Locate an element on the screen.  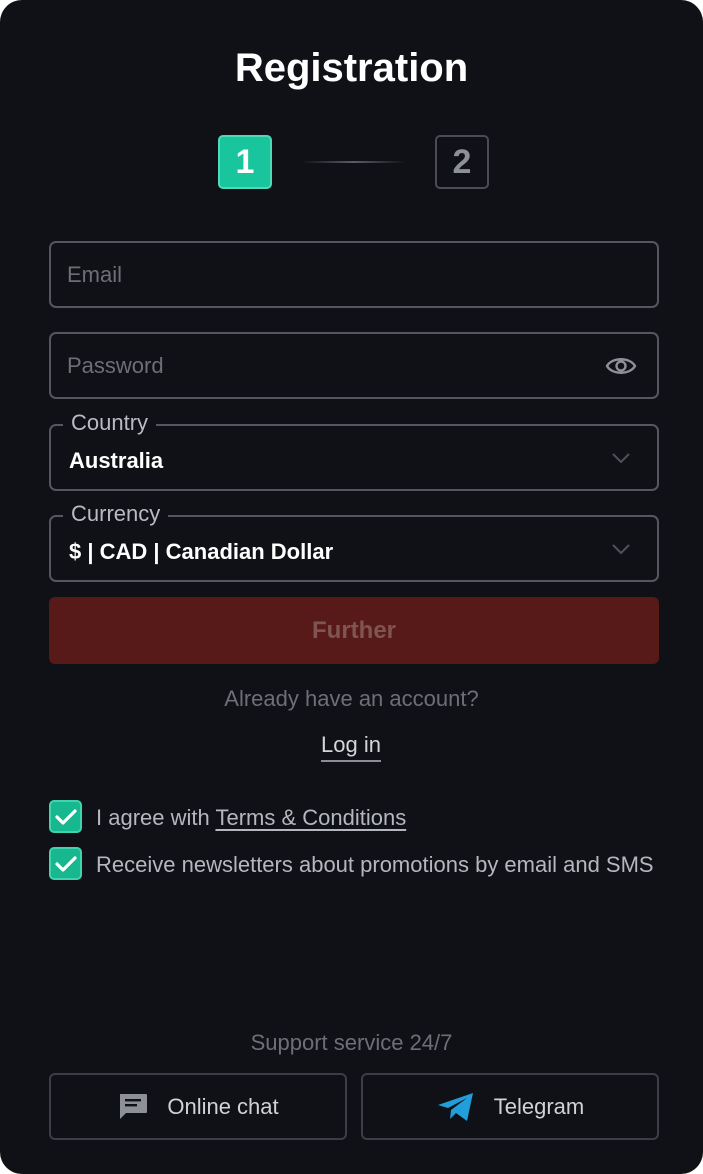
online-chat-button: Online chat is located at coordinates (198, 1106).